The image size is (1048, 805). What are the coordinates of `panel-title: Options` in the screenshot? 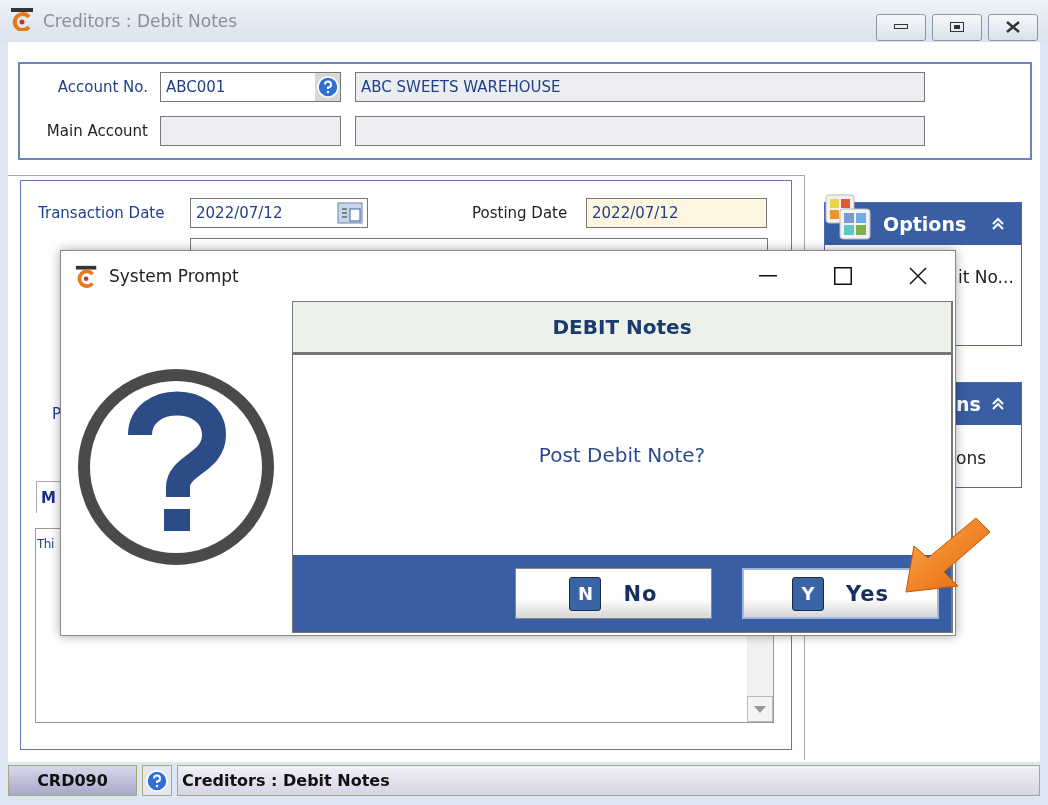 It's located at (925, 224).